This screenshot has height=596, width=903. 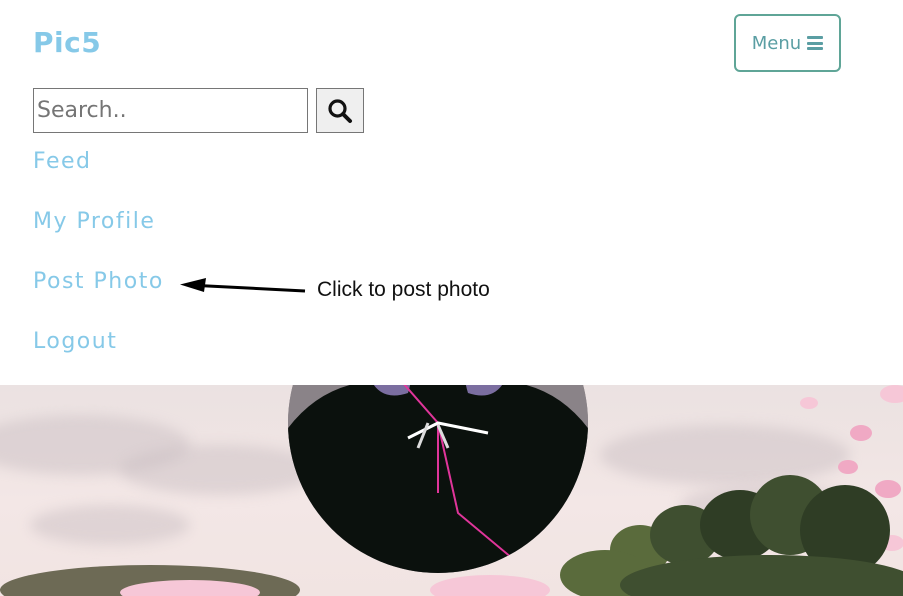 What do you see at coordinates (815, 43) in the screenshot?
I see `hamburger-icon` at bounding box center [815, 43].